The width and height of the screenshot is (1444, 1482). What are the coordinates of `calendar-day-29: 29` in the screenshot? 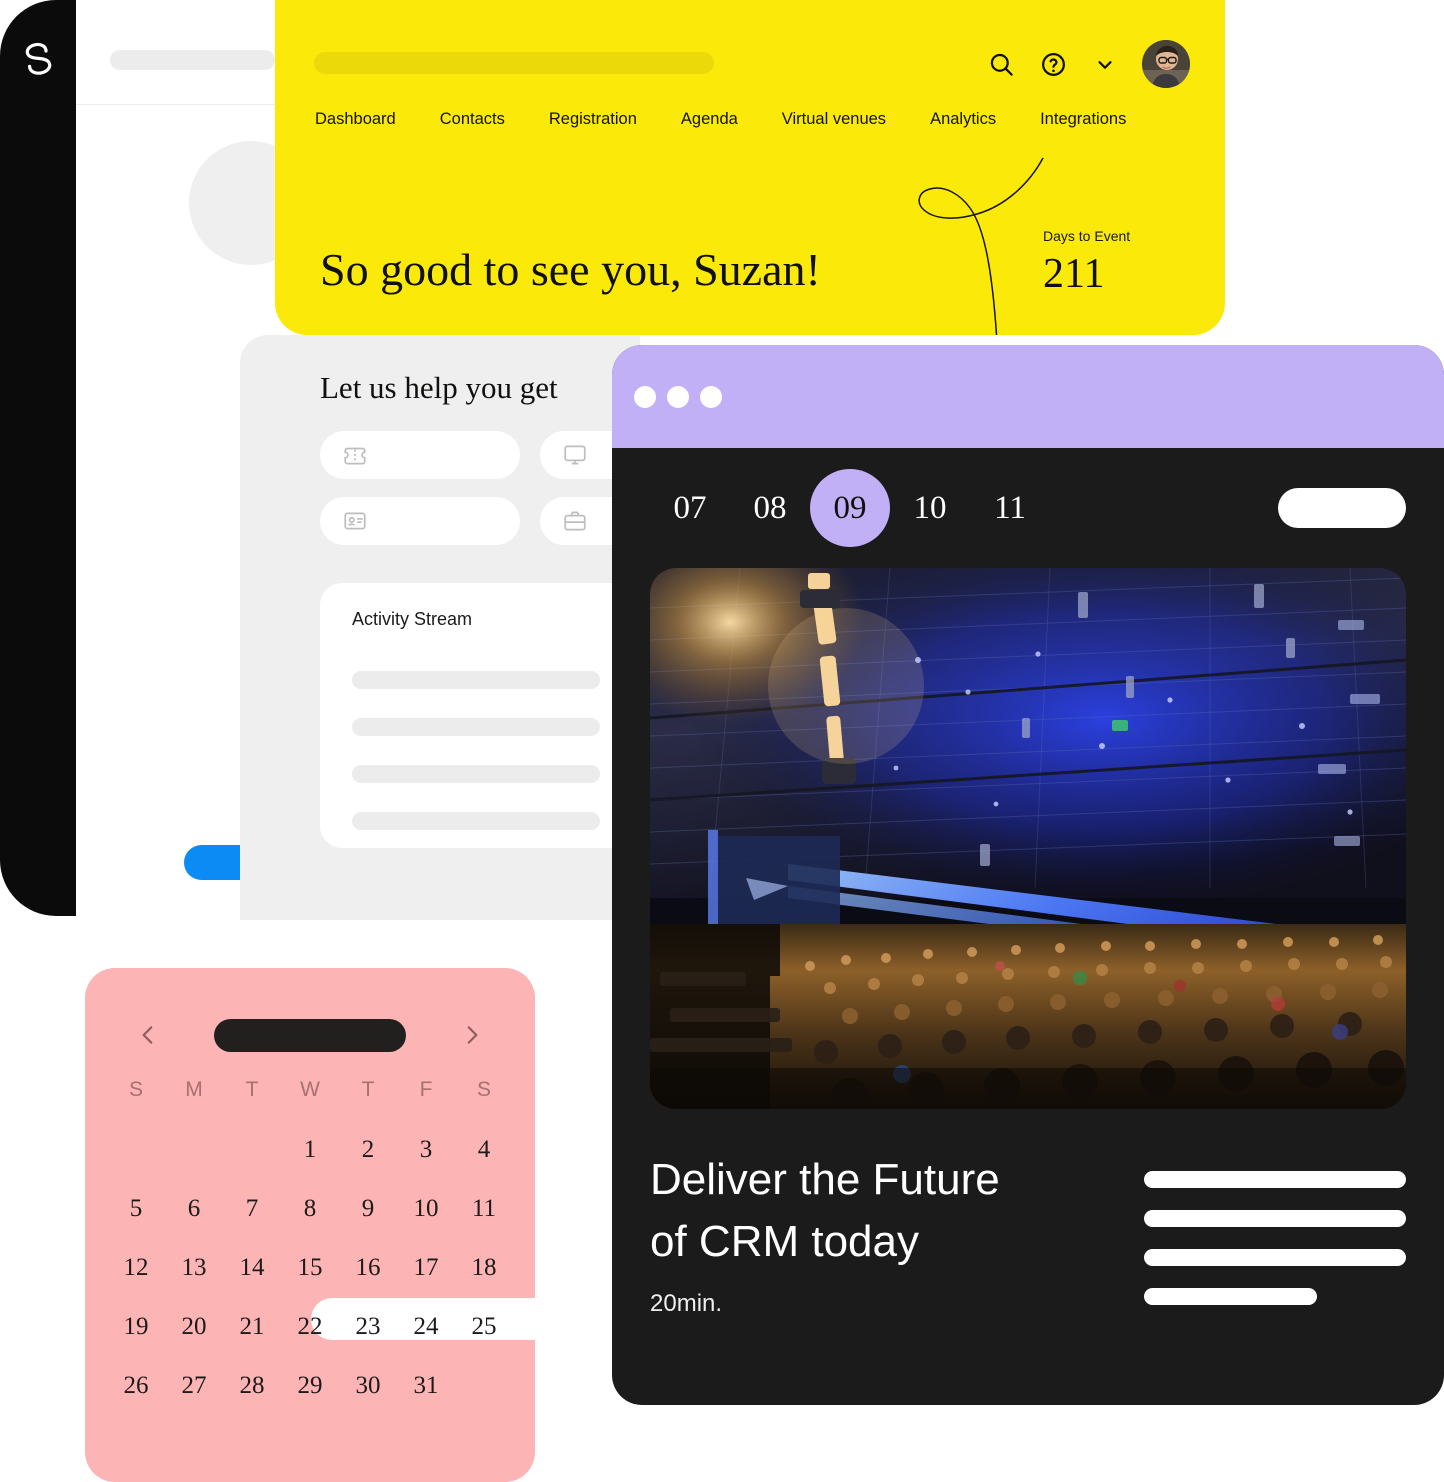 It's located at (310, 1386).